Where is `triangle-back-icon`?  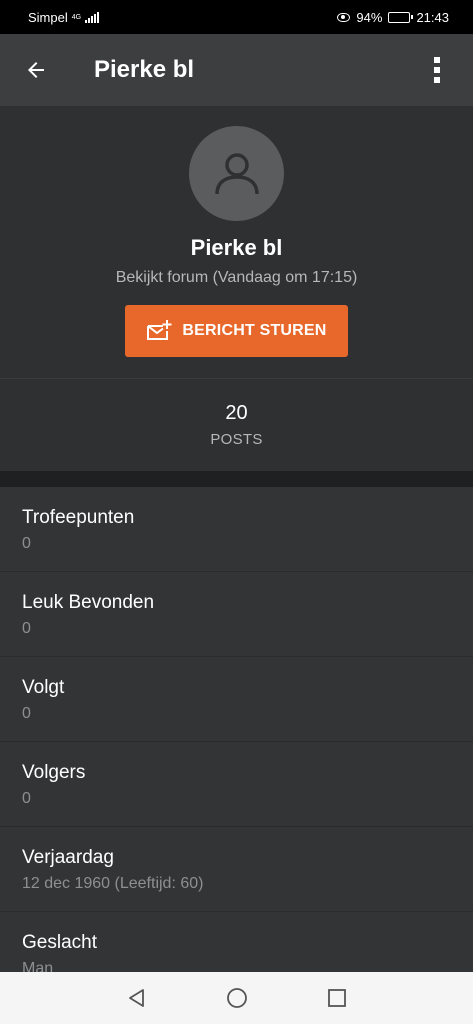 triangle-back-icon is located at coordinates (136, 998).